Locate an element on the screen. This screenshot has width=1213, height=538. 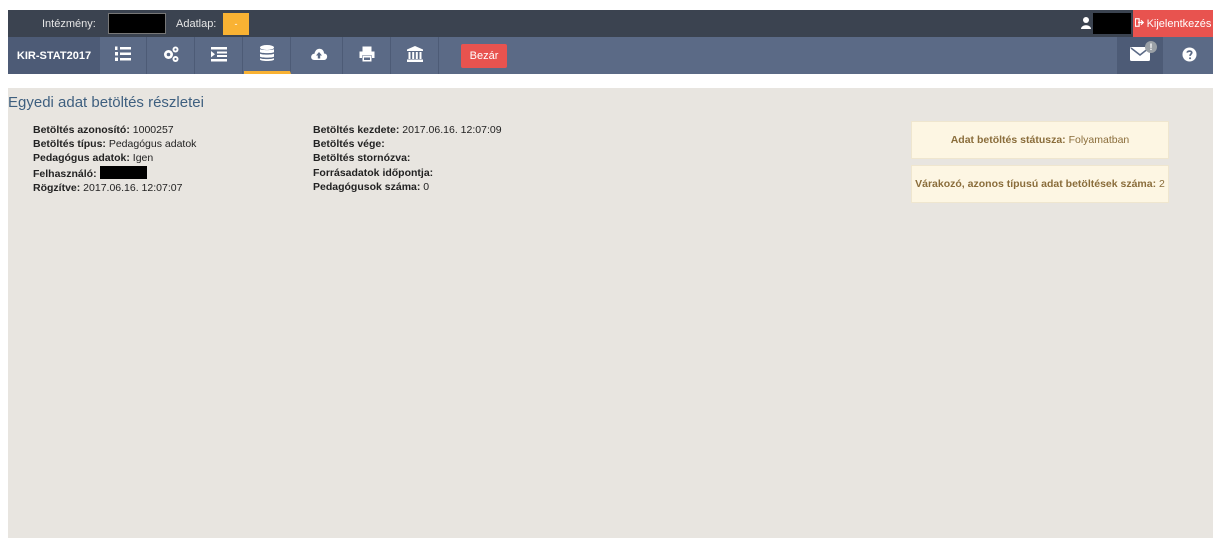
nav-button-list is located at coordinates (123, 55).